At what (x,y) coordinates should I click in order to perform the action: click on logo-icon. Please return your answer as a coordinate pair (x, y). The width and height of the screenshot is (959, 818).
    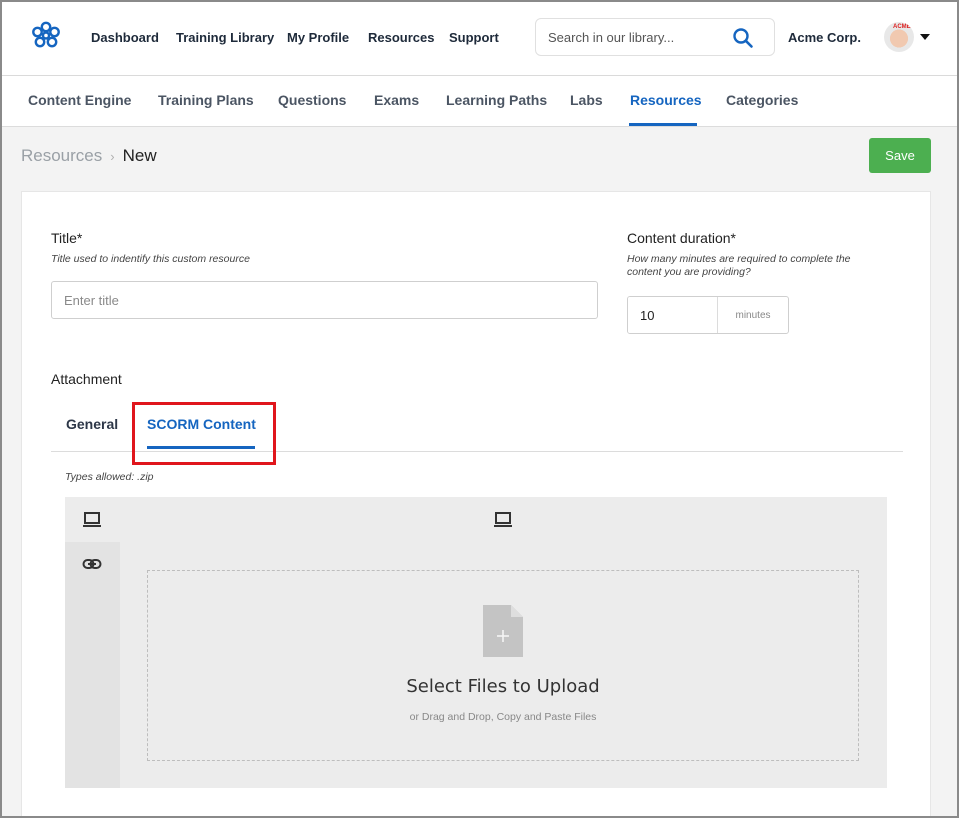
    Looking at the image, I should click on (46, 36).